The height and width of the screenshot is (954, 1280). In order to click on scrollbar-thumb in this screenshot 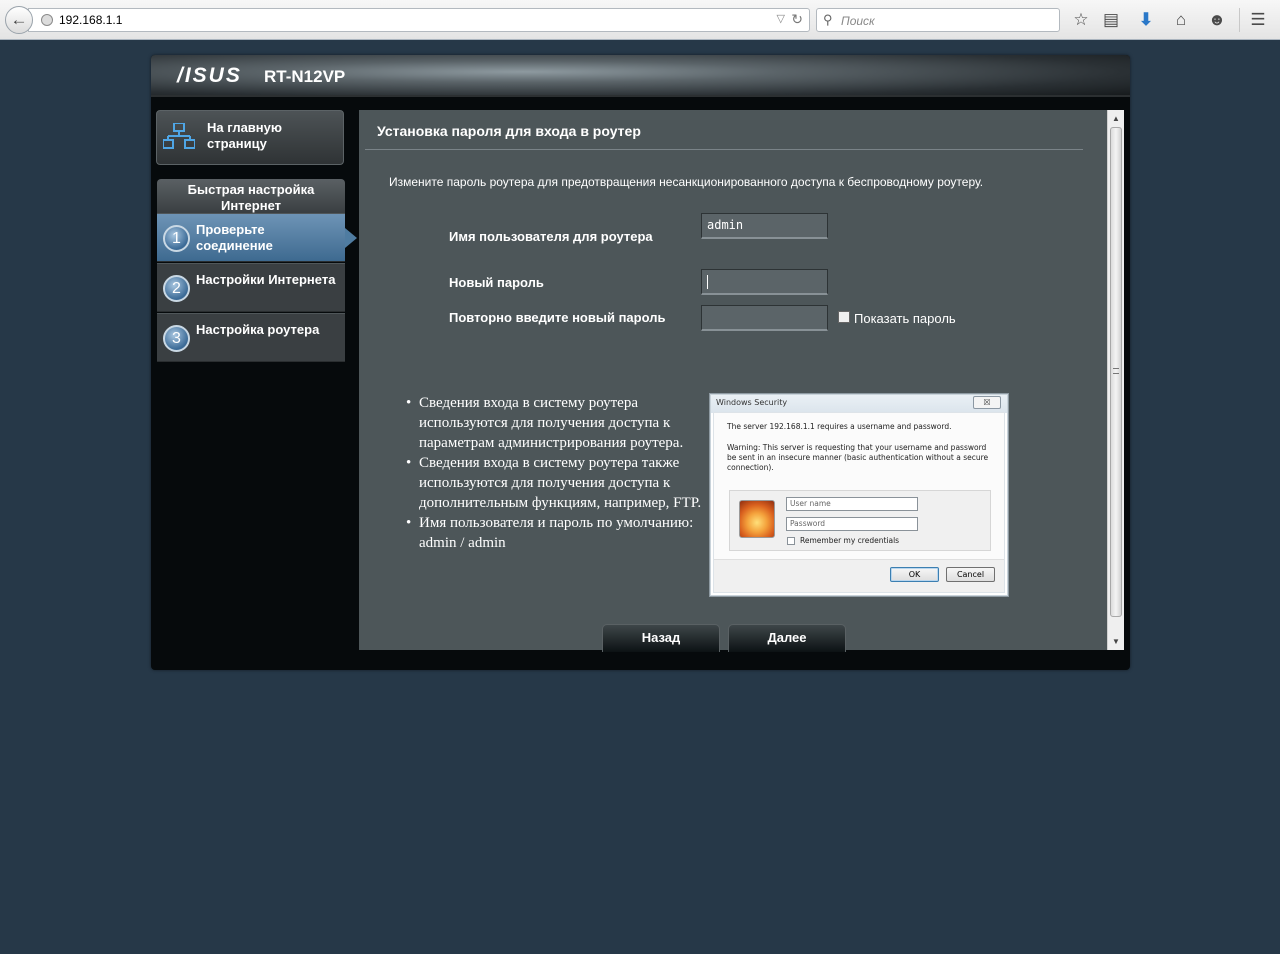, I will do `click(1116, 372)`.